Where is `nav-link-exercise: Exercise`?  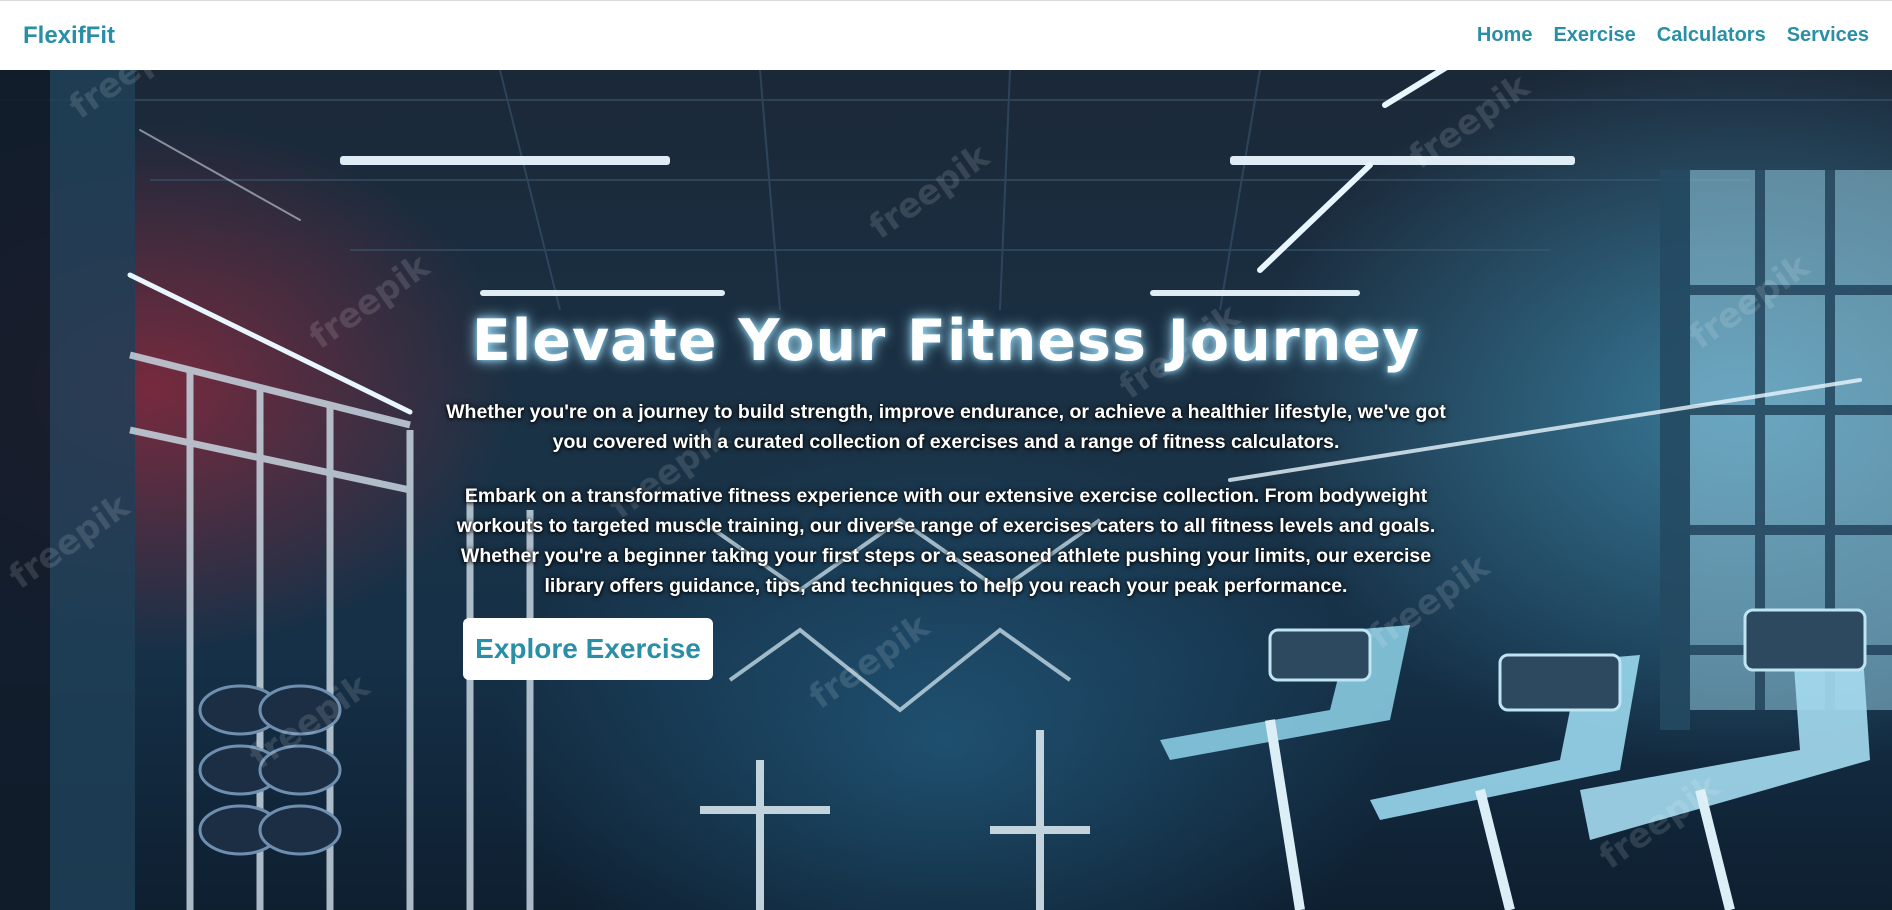
nav-link-exercise: Exercise is located at coordinates (1594, 35).